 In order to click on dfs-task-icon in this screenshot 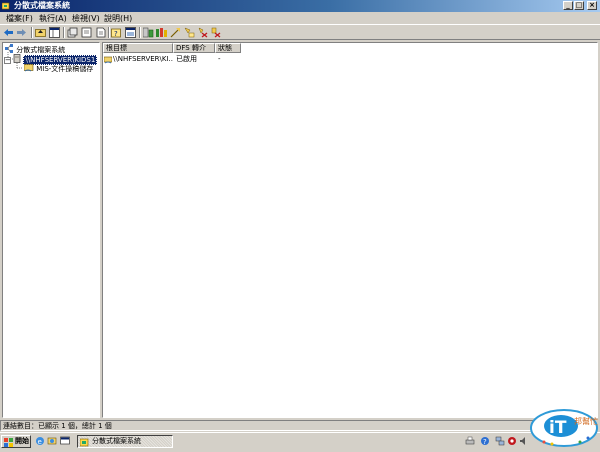, I will do `click(84, 442)`.